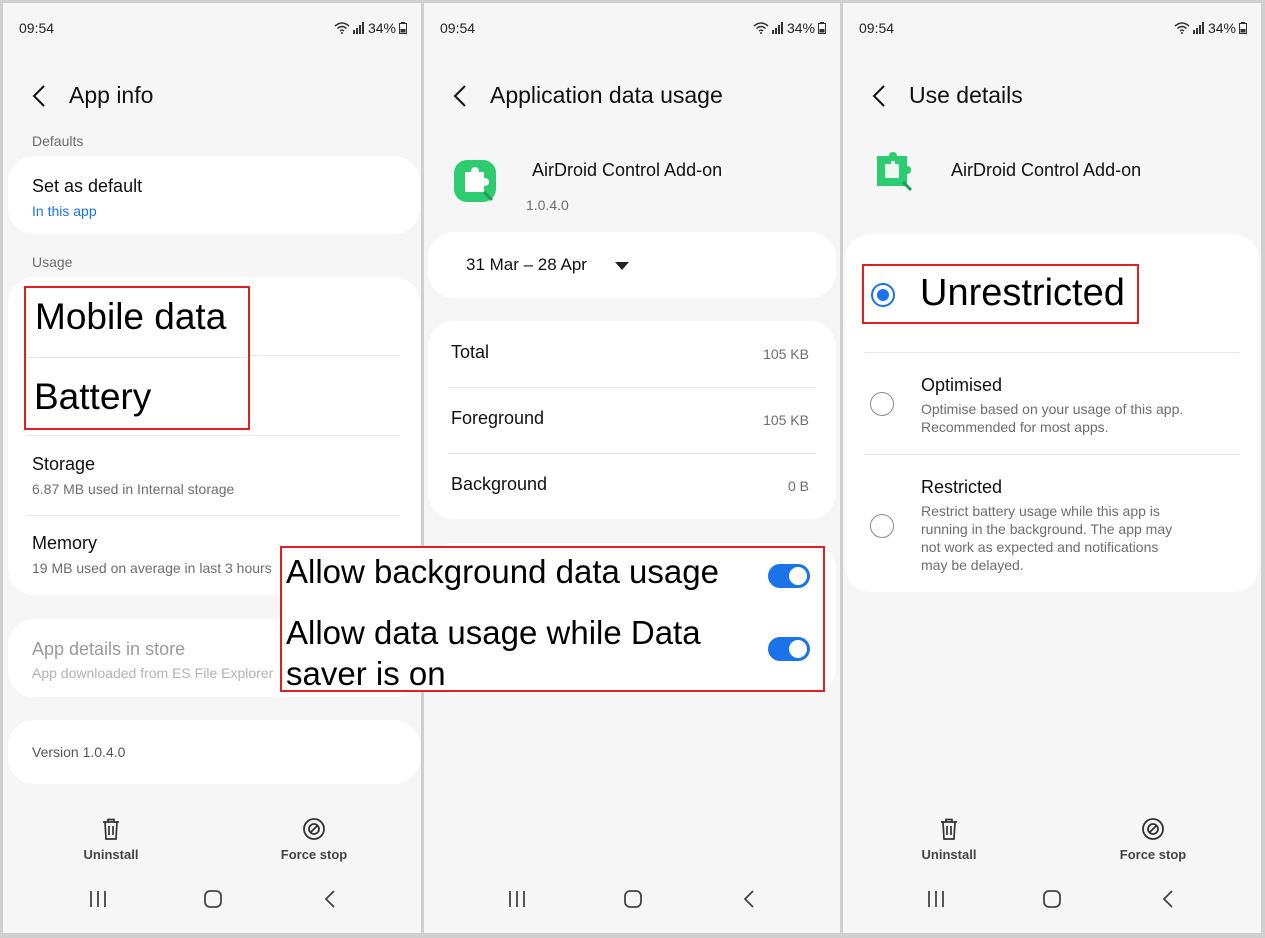  What do you see at coordinates (1040, 511) in the screenshot?
I see `restricted-sub1: Restrict battery usage while this app is` at bounding box center [1040, 511].